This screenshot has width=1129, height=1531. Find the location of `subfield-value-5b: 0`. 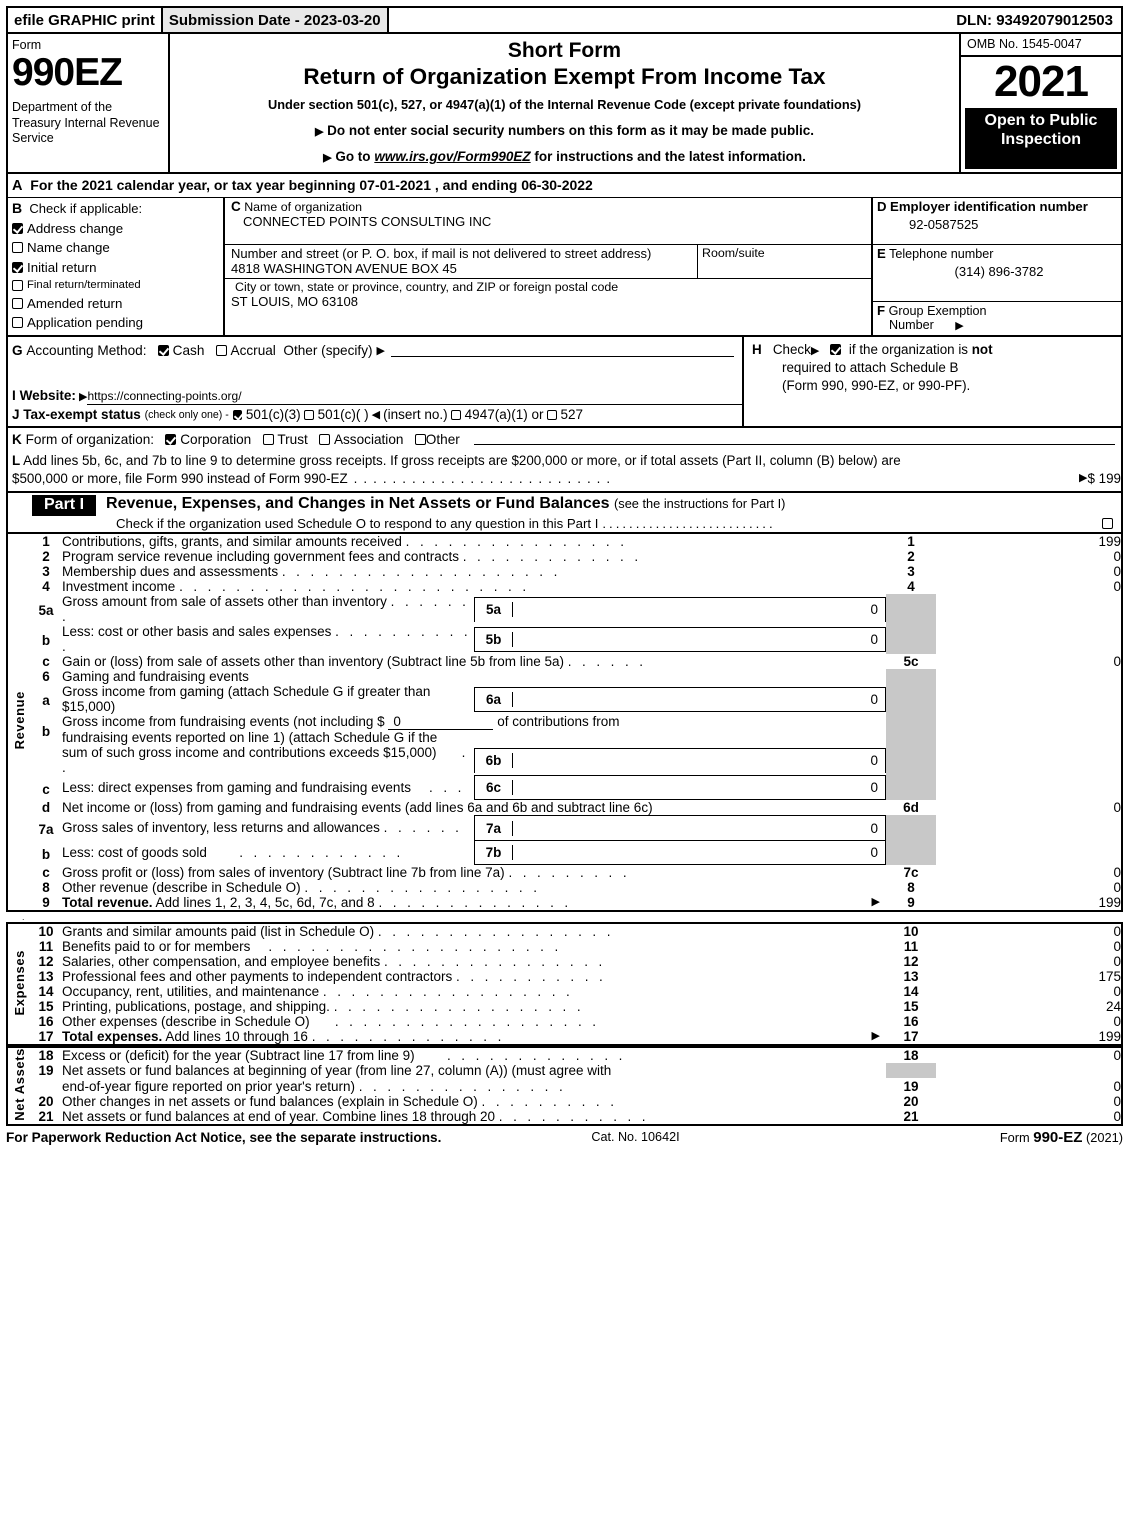

subfield-value-5b: 0 is located at coordinates (699, 639).